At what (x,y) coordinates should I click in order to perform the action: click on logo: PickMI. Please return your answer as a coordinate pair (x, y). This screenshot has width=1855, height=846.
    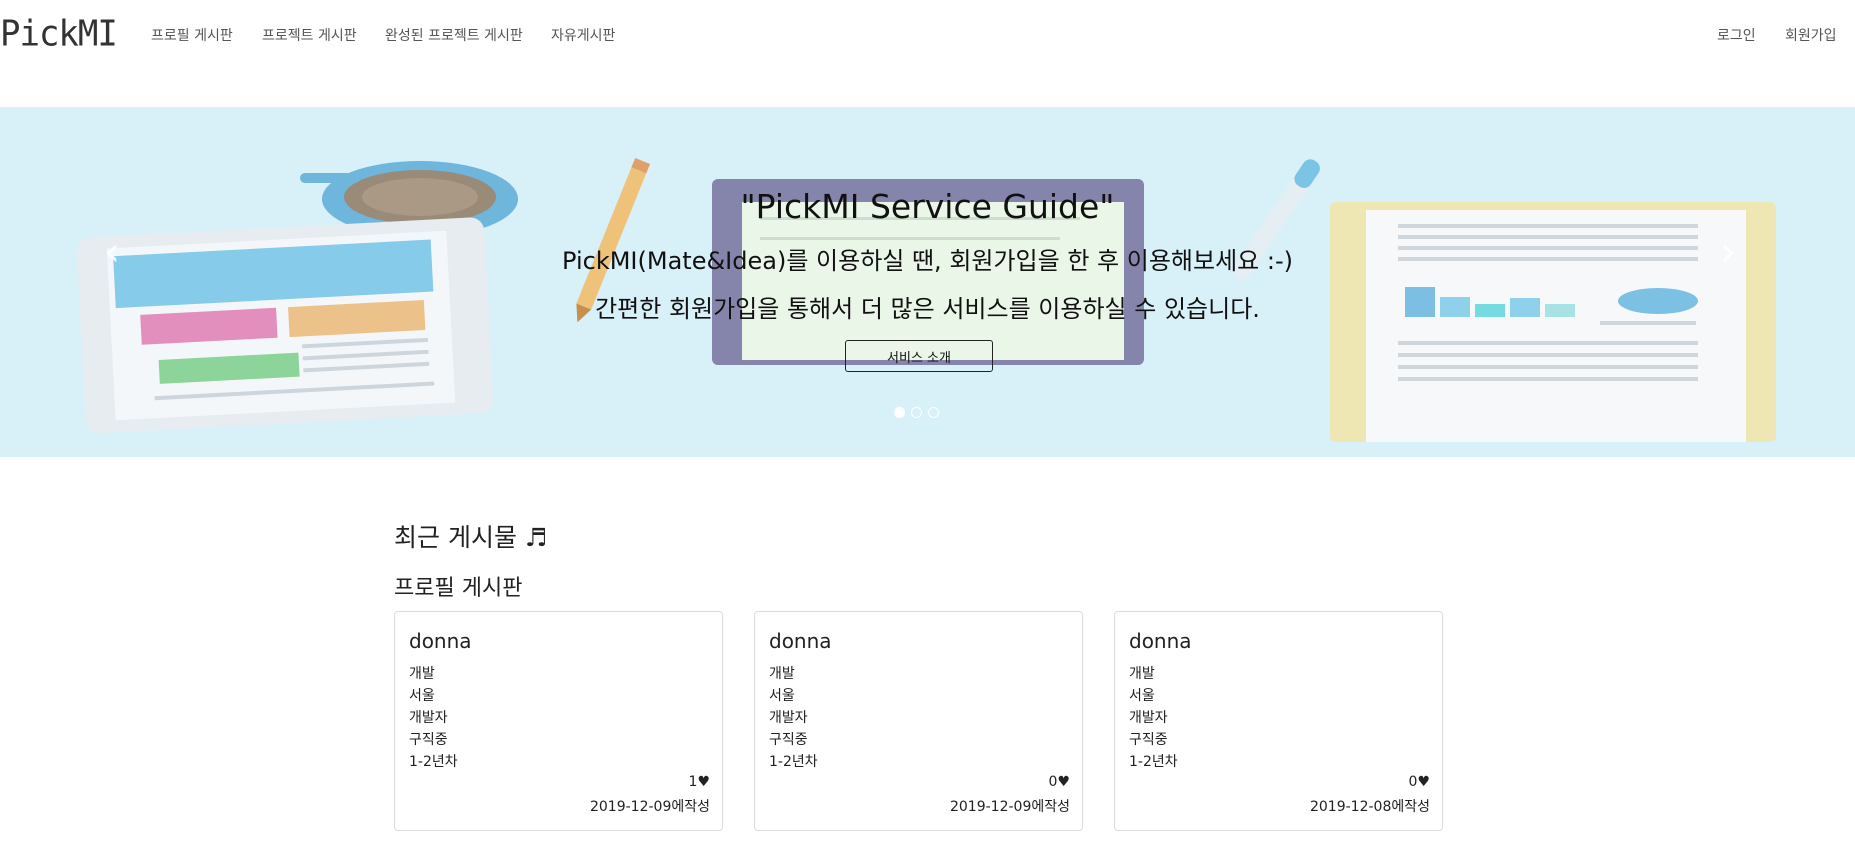
    Looking at the image, I should click on (59, 34).